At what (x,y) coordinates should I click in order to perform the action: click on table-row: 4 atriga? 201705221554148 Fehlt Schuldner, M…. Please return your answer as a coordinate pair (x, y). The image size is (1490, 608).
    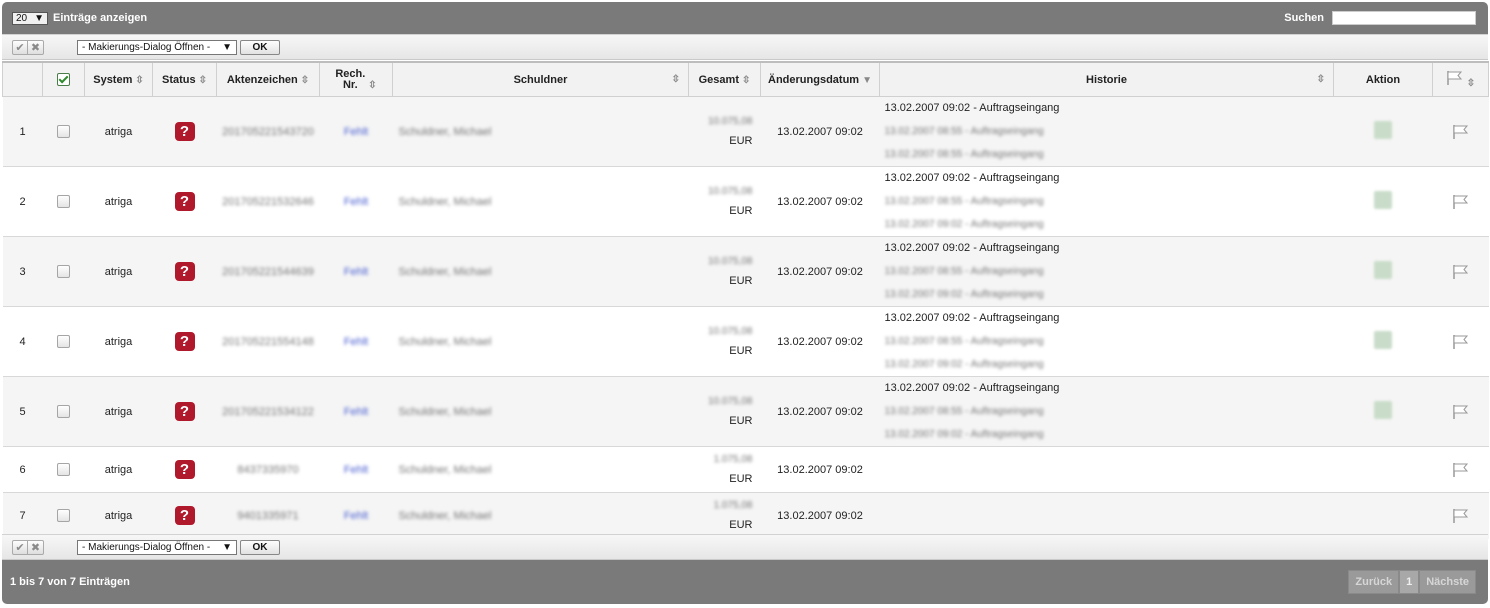
    Looking at the image, I should click on (745, 341).